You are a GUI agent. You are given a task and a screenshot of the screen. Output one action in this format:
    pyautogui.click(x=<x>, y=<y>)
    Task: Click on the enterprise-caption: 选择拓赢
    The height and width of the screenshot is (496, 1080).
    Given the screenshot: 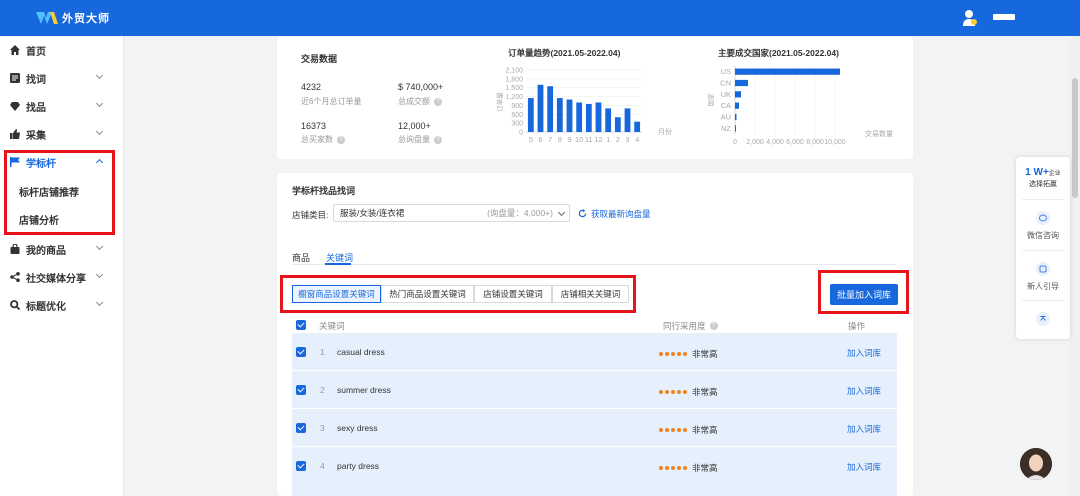 What is the action you would take?
    pyautogui.click(x=1043, y=184)
    